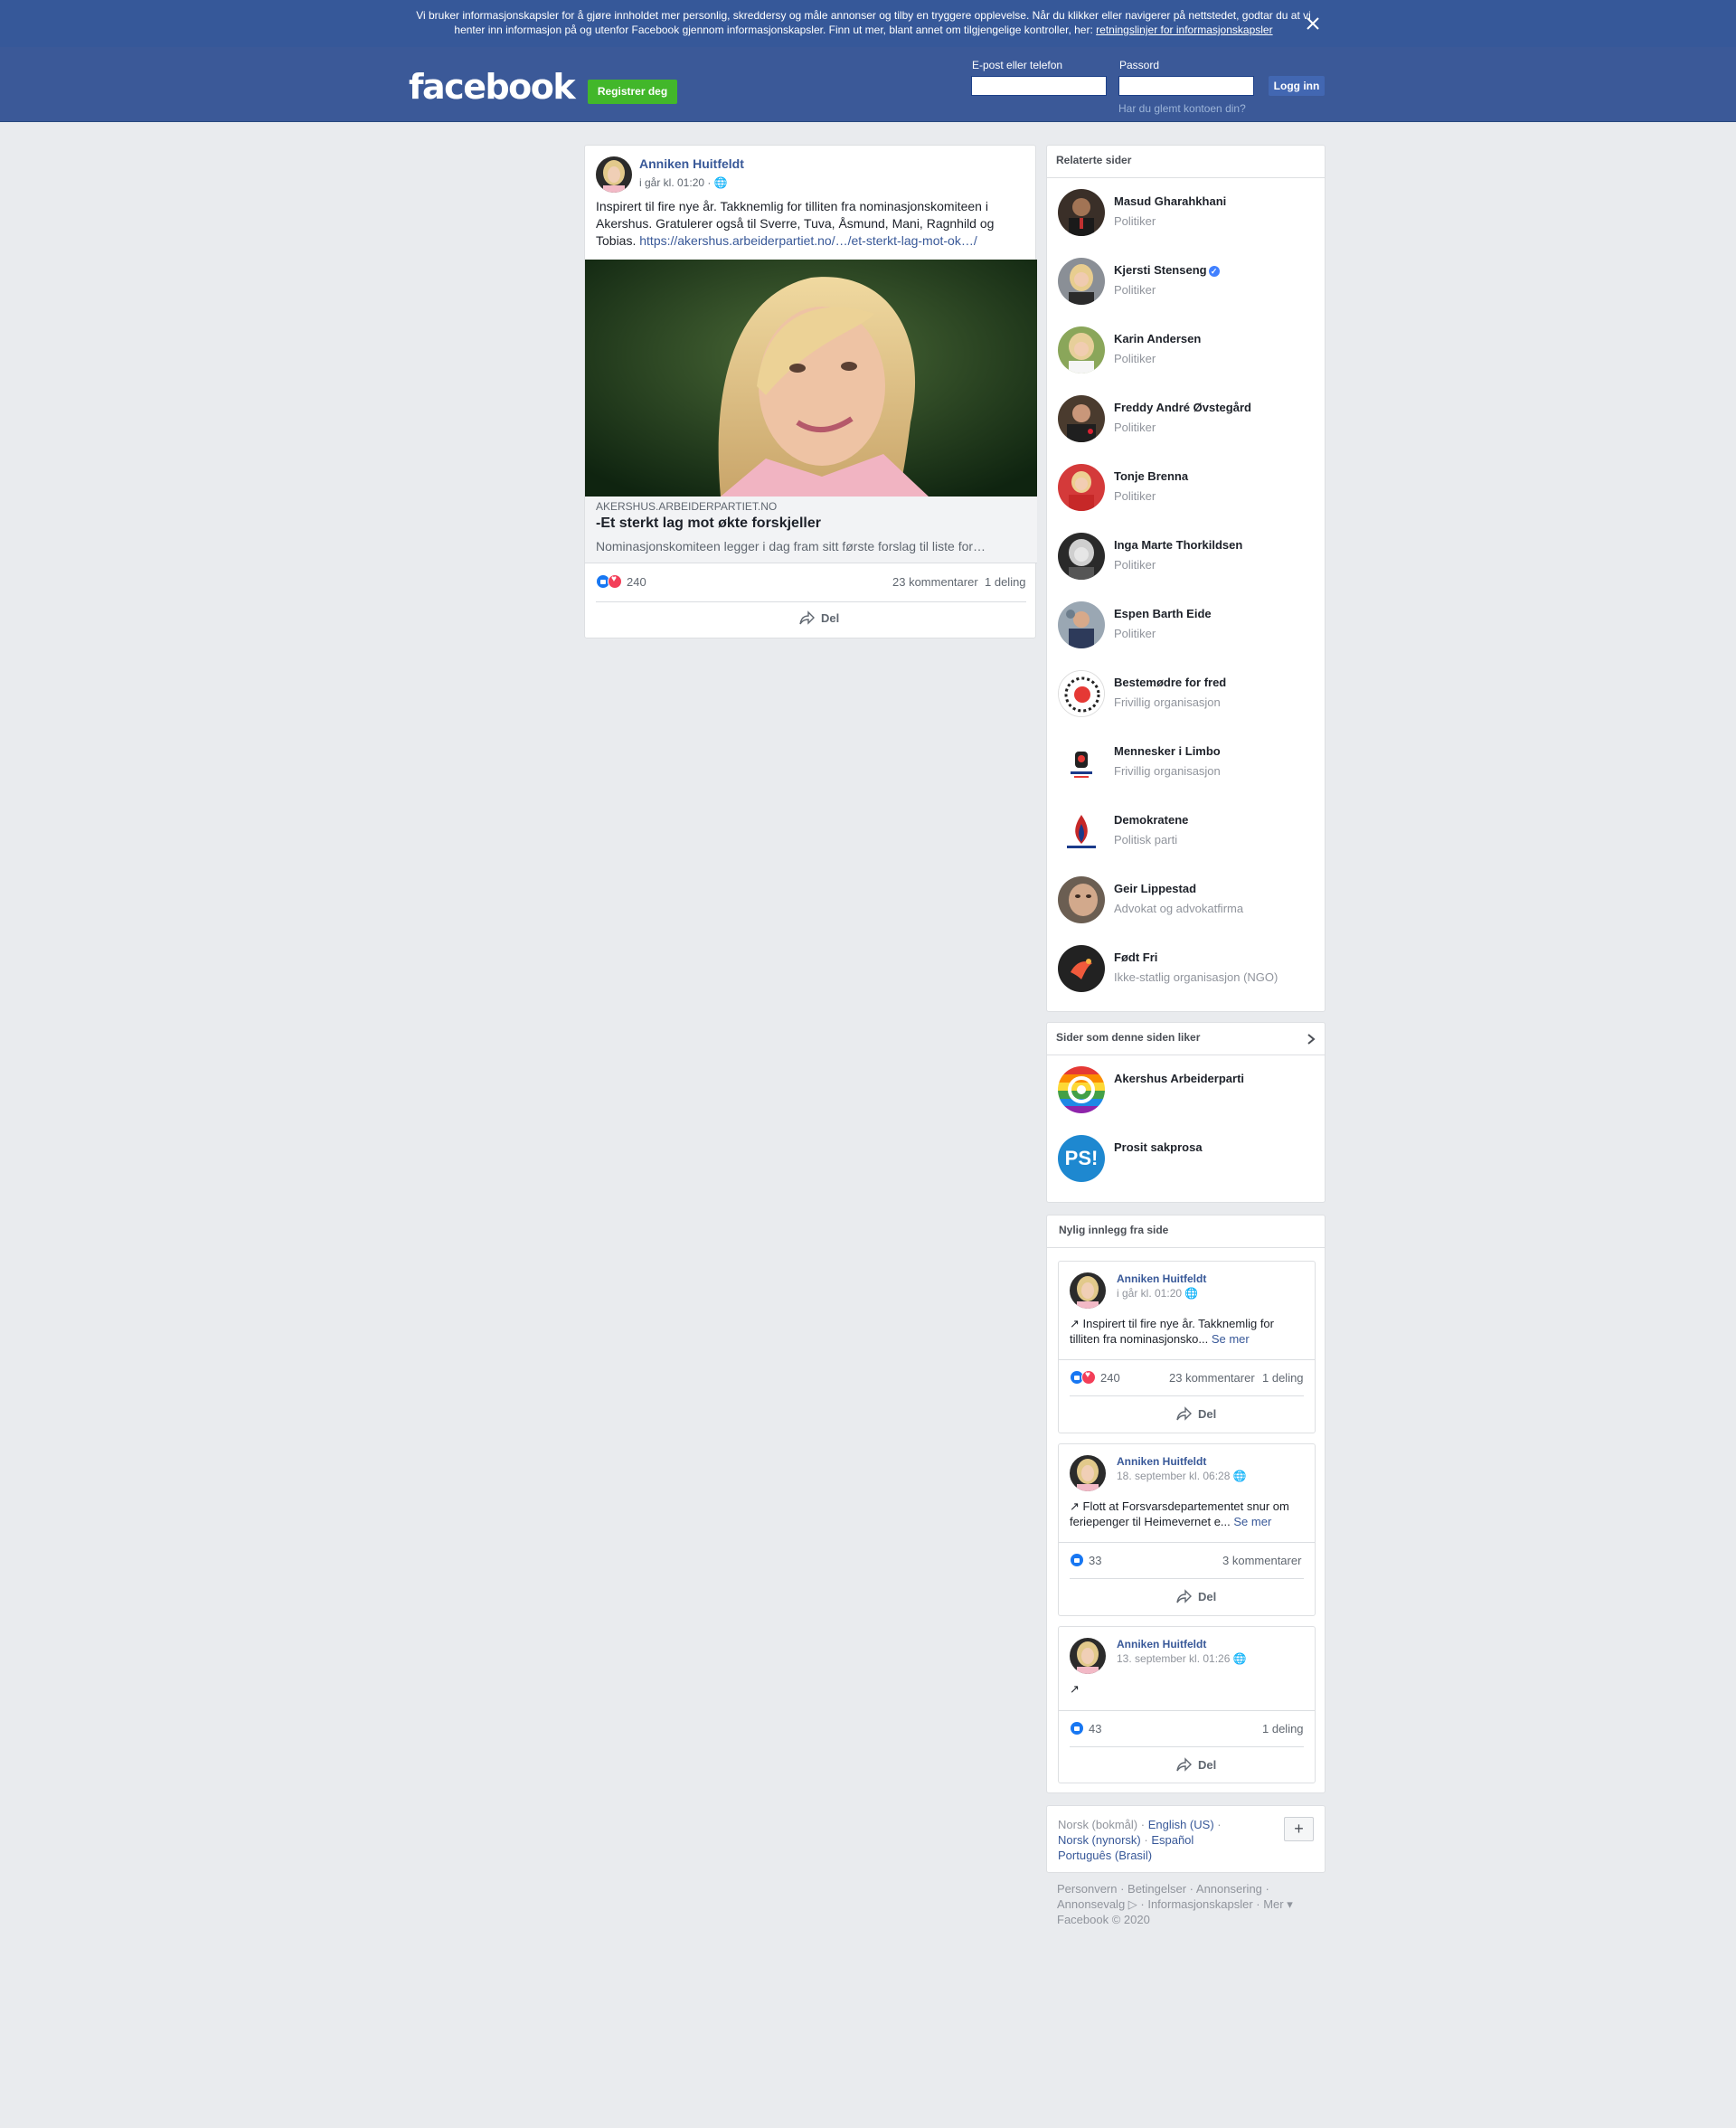  What do you see at coordinates (1182, 1658) in the screenshot?
I see `post-timestamp: 13. september kl. 01:26 🌐` at bounding box center [1182, 1658].